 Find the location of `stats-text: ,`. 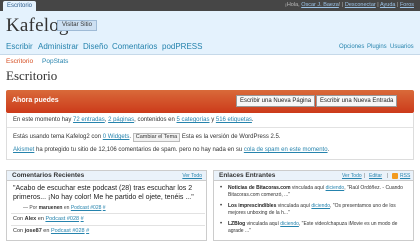

stats-text: , is located at coordinates (105, 120).